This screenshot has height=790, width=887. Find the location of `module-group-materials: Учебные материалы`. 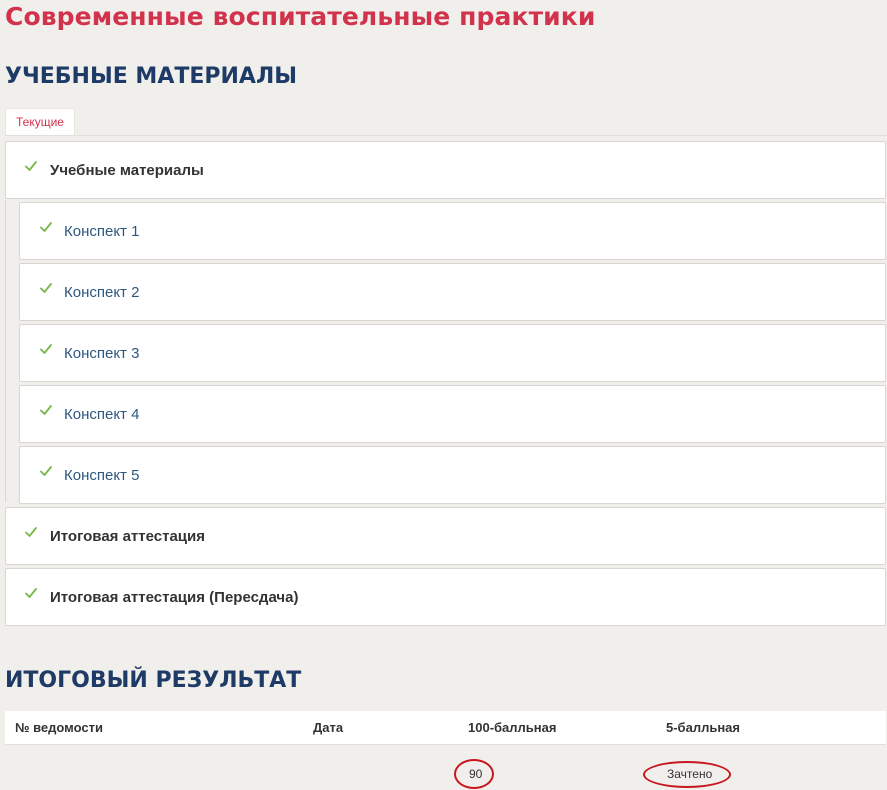

module-group-materials: Учебные материалы is located at coordinates (445, 170).